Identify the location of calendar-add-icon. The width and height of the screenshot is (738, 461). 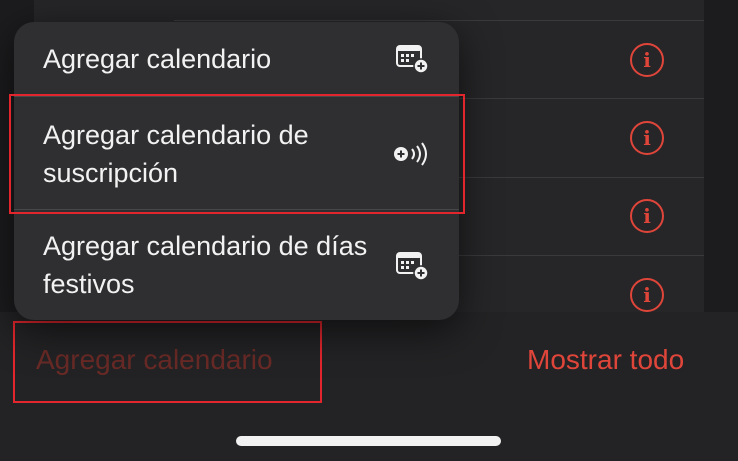
(412, 59).